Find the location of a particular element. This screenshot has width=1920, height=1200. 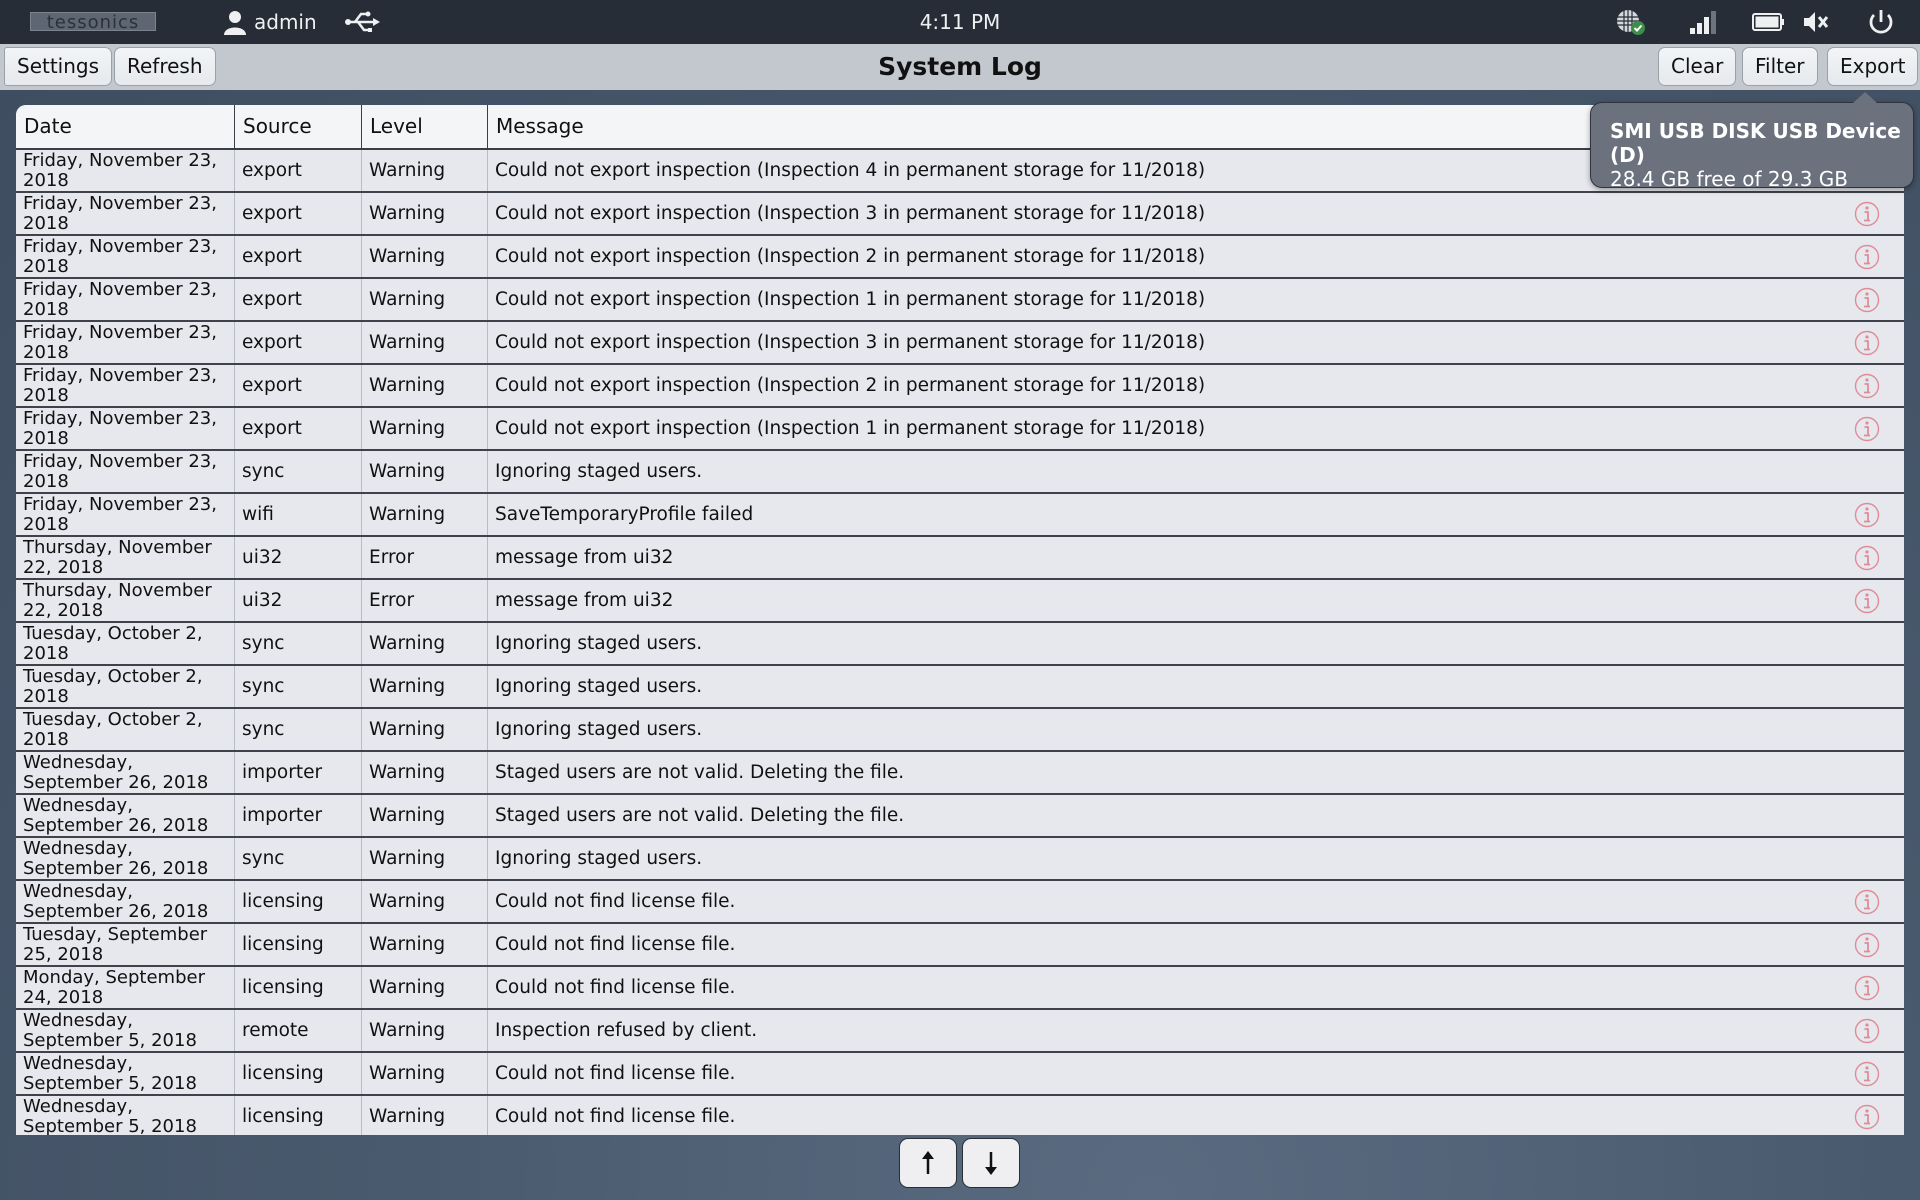

refresh-button: Refresh is located at coordinates (165, 66).